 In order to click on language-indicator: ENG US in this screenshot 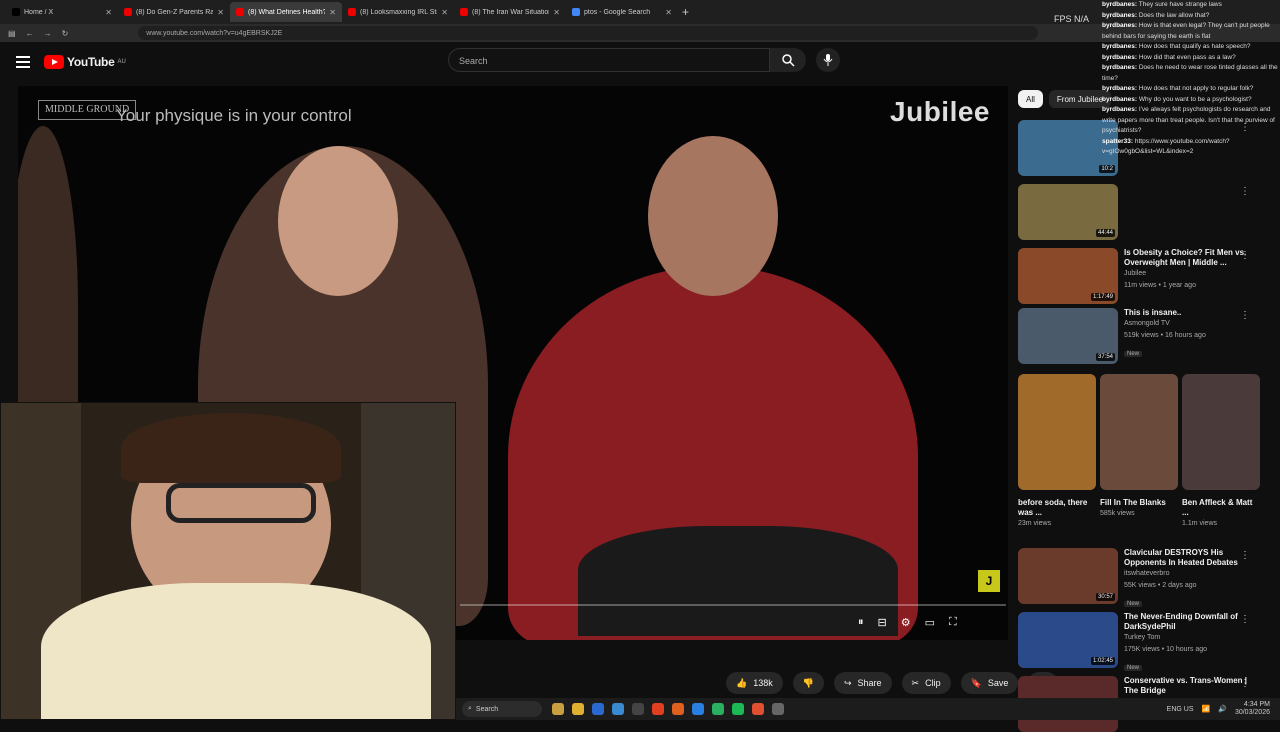, I will do `click(1180, 709)`.